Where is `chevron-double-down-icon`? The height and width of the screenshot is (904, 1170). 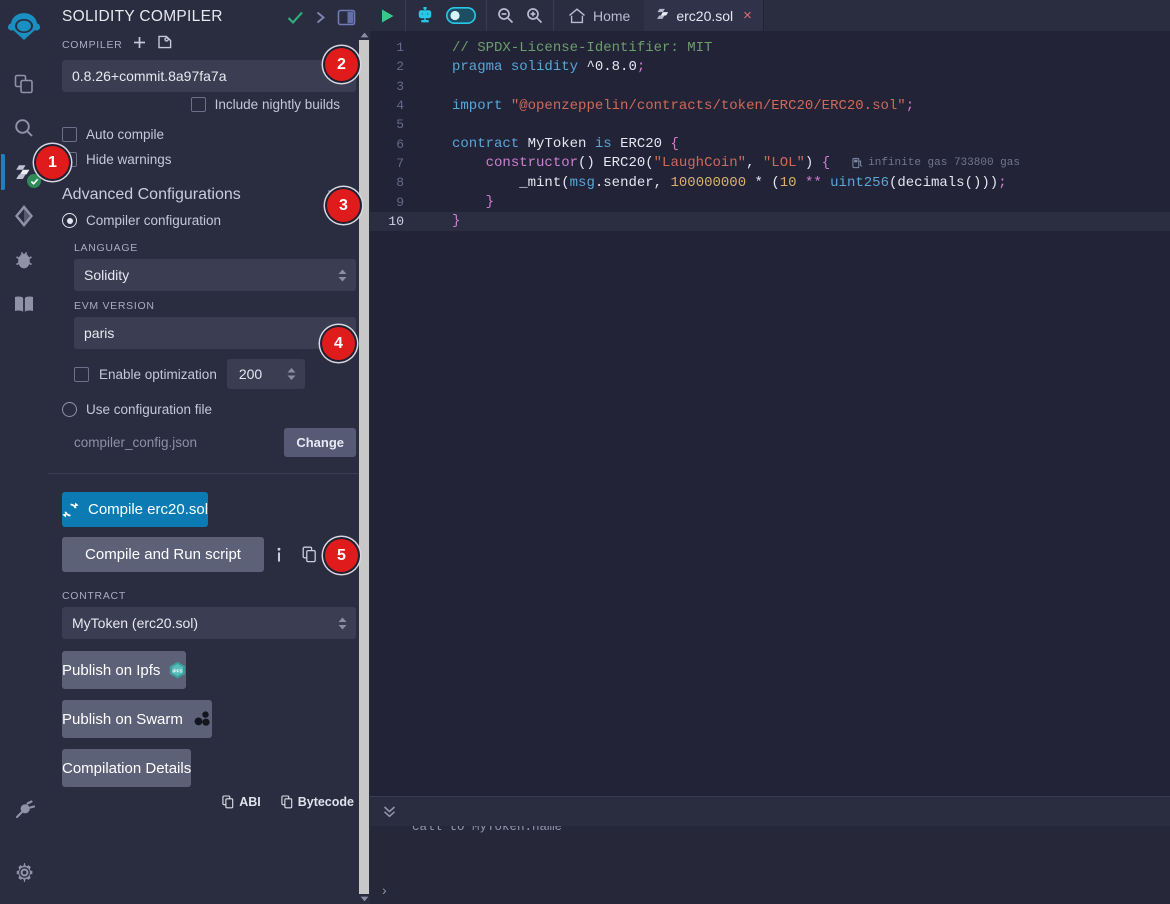
chevron-double-down-icon is located at coordinates (389, 811).